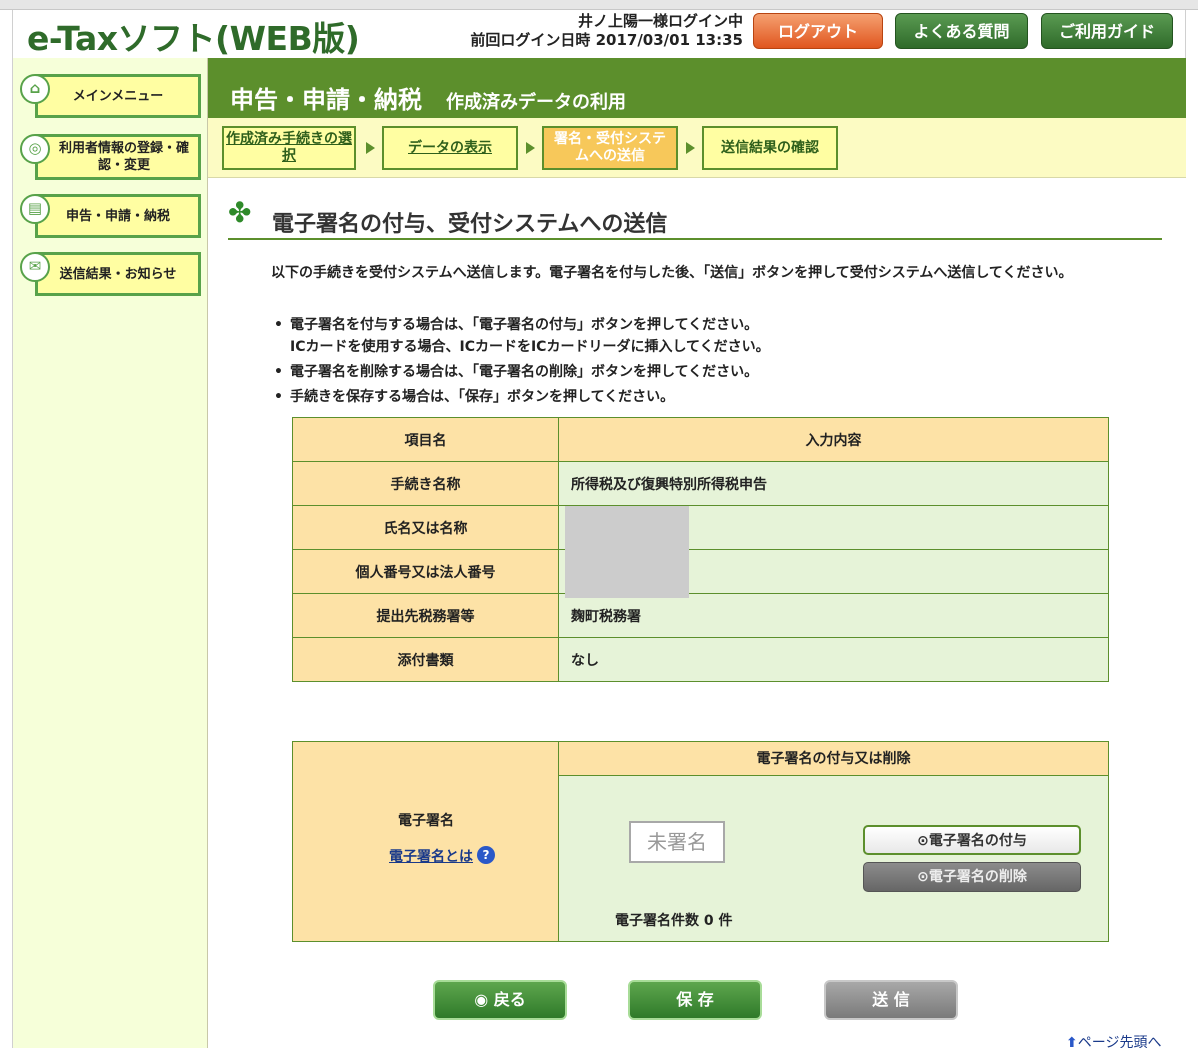  I want to click on step-select-procedure: 作成済み手続きの選択, so click(289, 148).